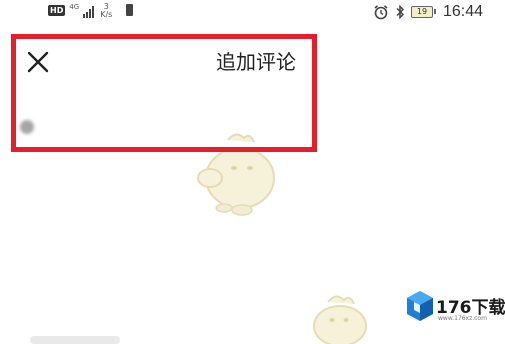  Describe the element at coordinates (130, 10) in the screenshot. I see `sim-card-icon` at that location.